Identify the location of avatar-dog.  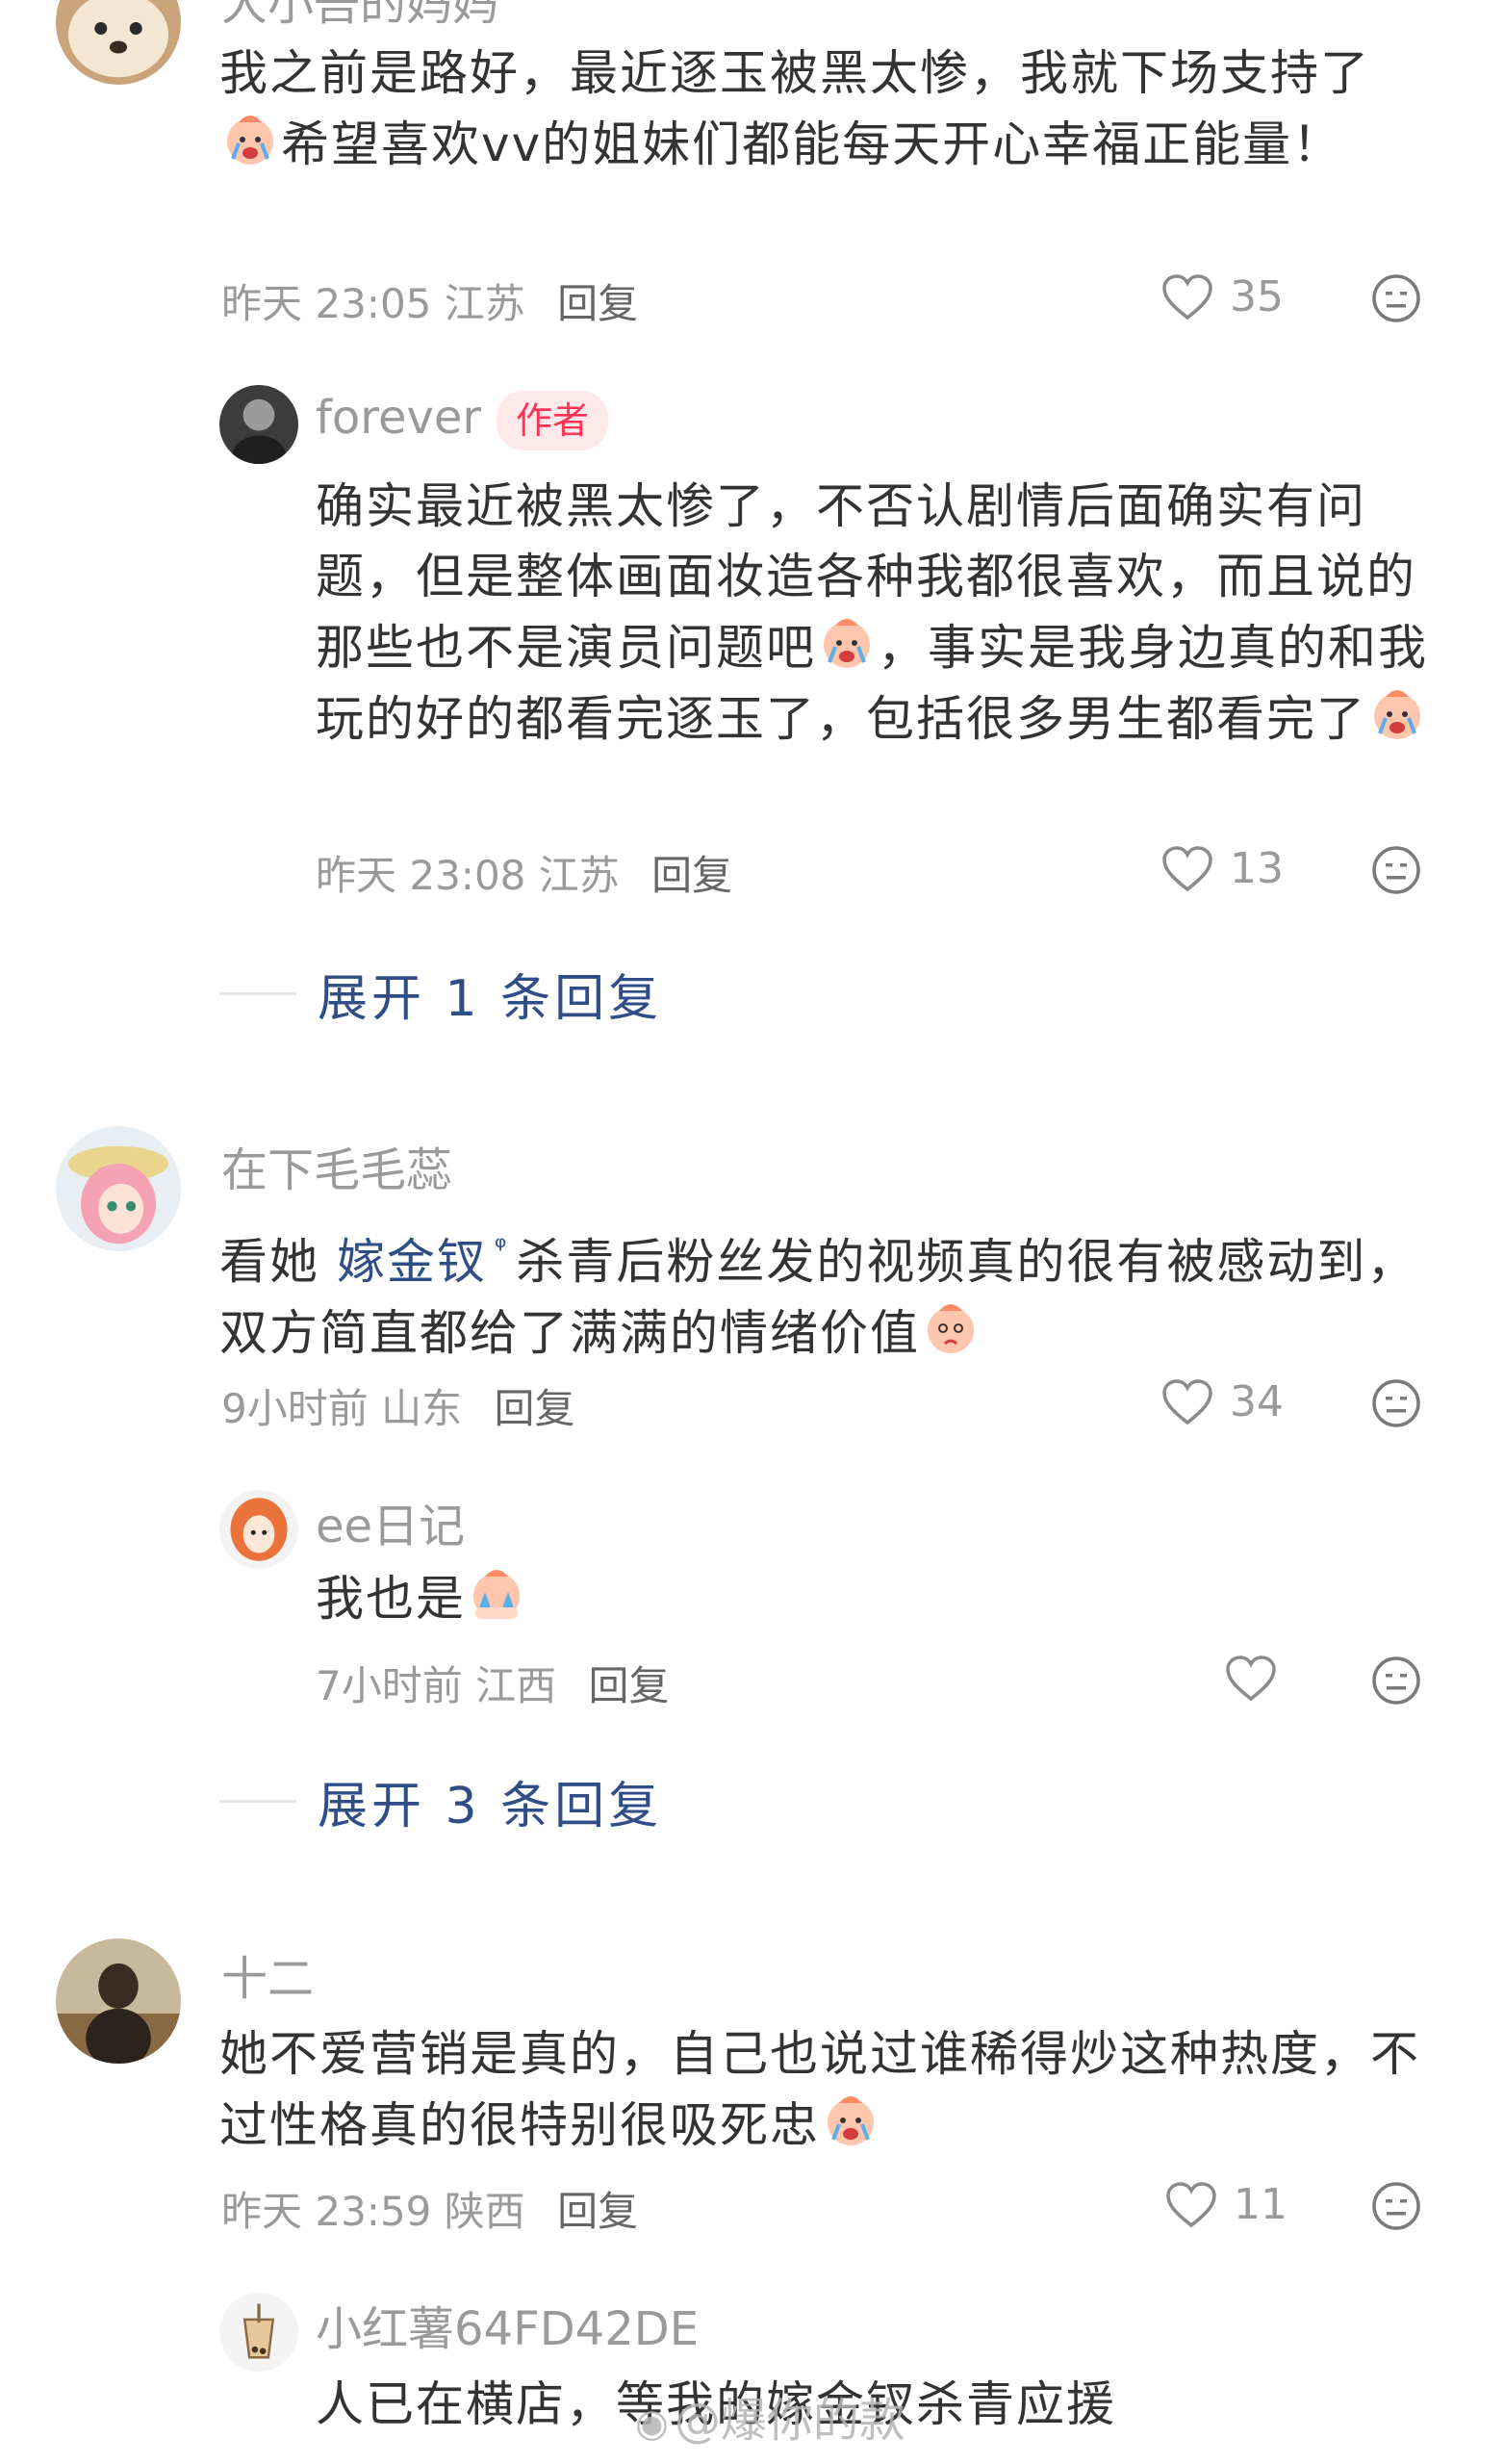
(118, 42).